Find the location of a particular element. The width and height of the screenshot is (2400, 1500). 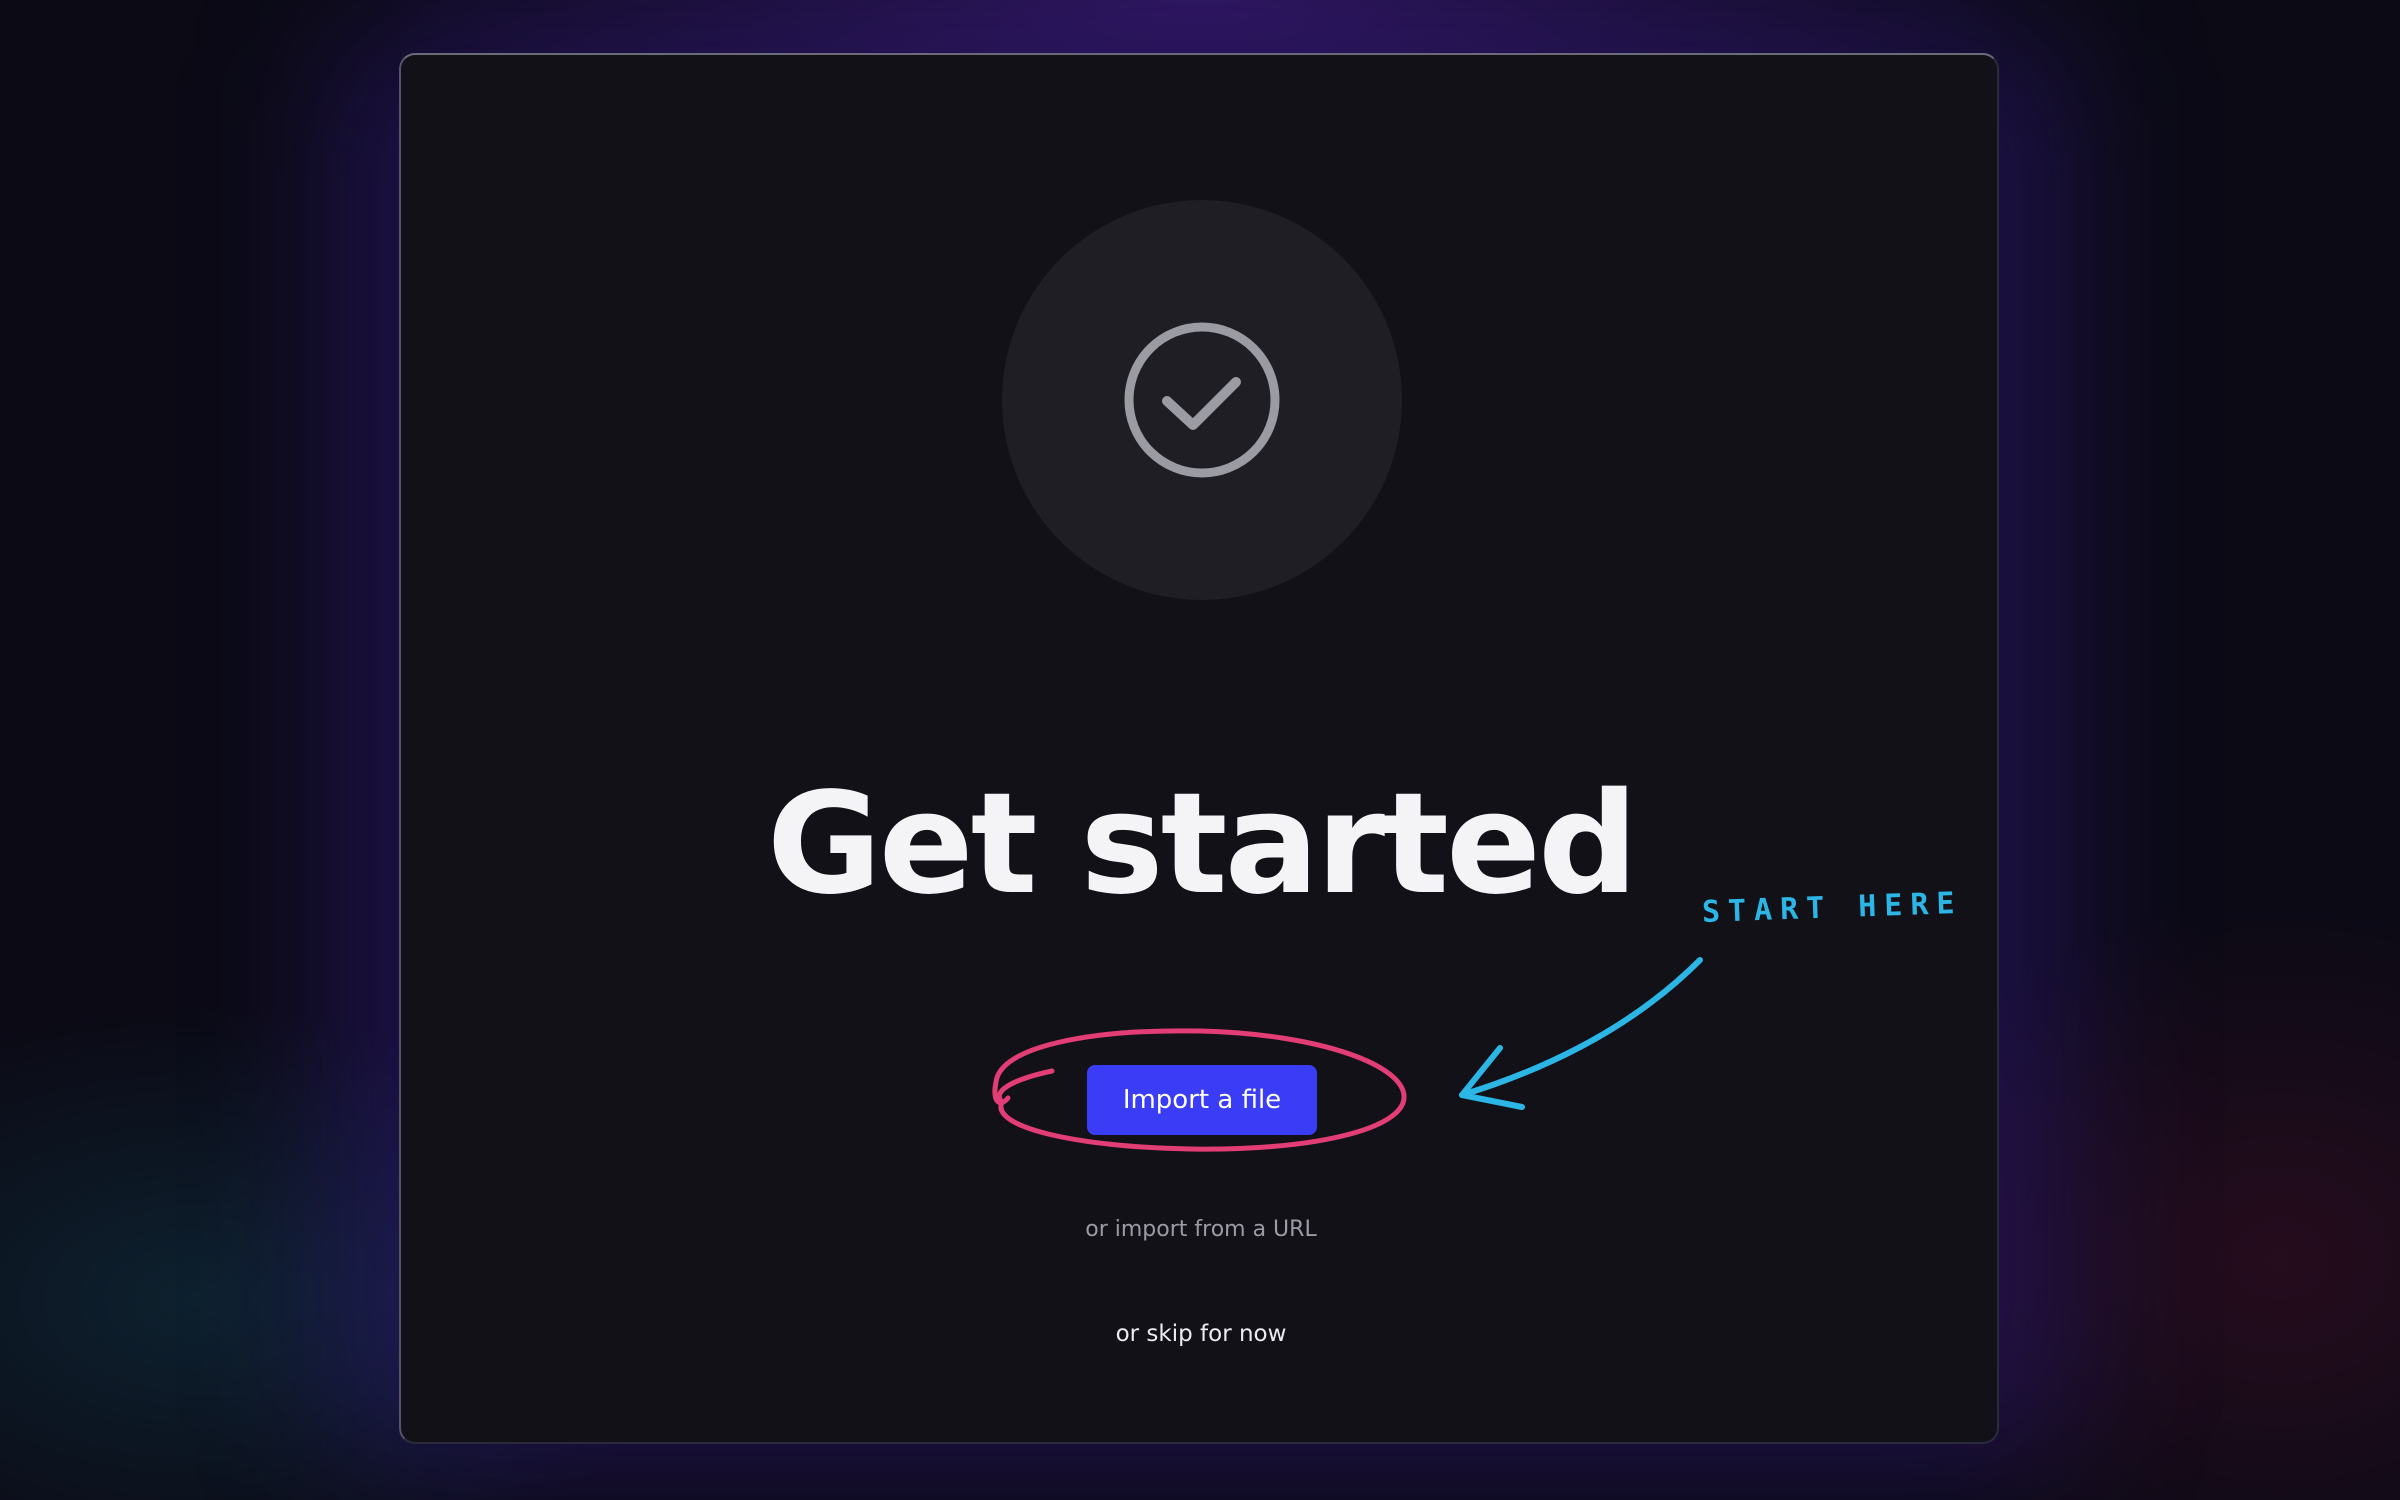

success-badge is located at coordinates (1202, 400).